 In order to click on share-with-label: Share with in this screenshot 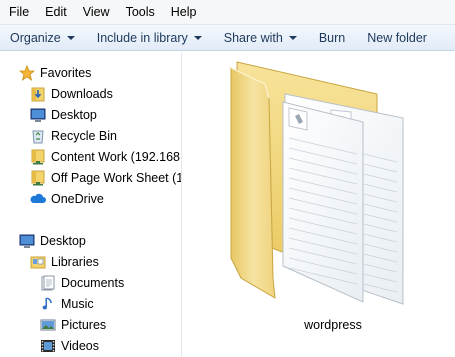, I will do `click(253, 37)`.